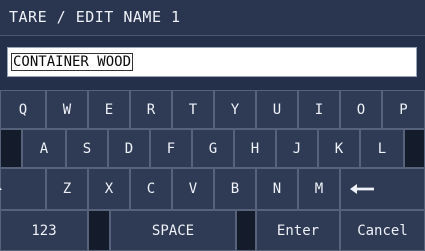  I want to click on key-label: N, so click(277, 189).